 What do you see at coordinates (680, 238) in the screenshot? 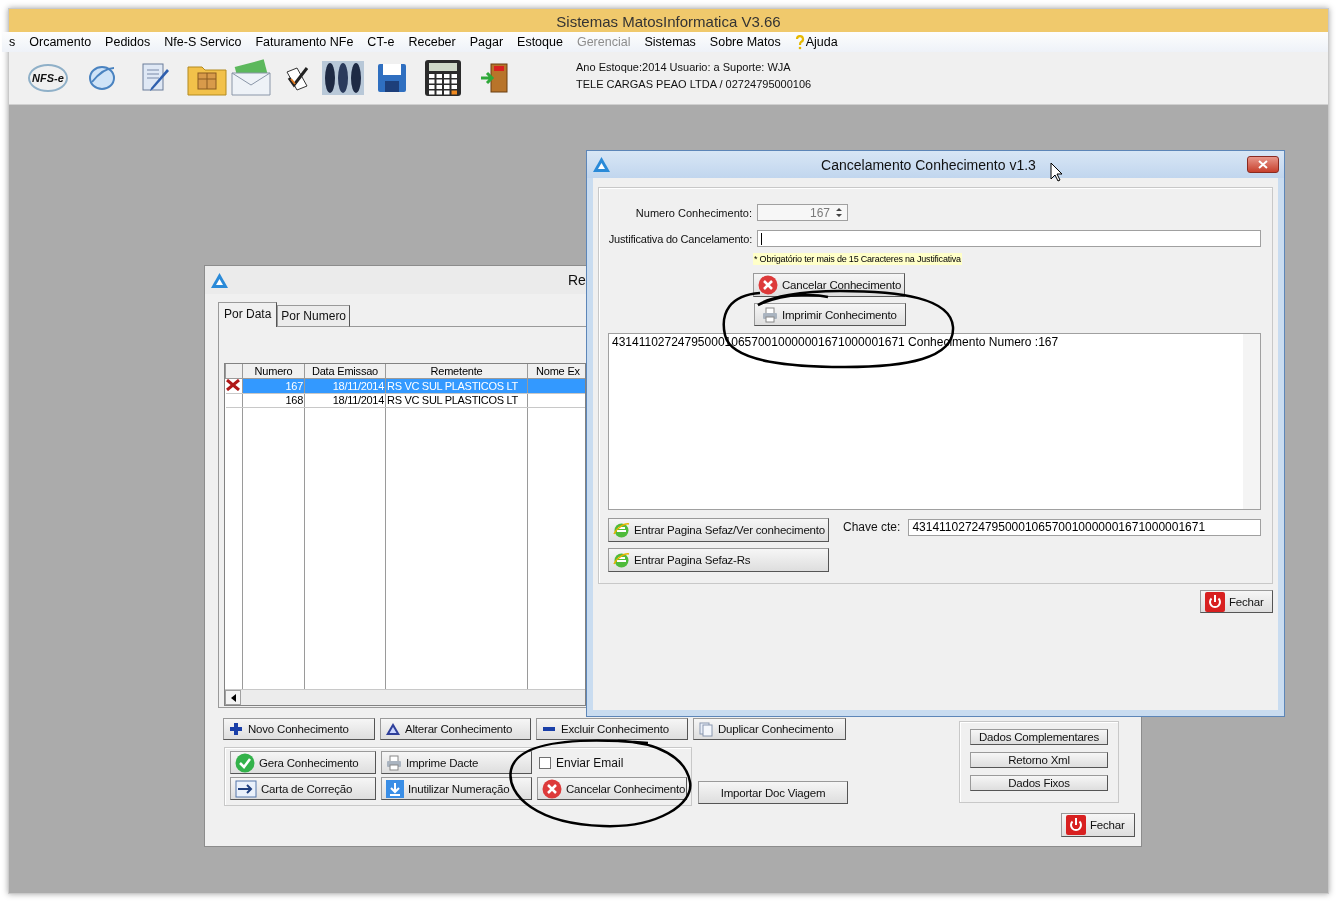
I see `field-label: Justificativa do Cancelamento:` at bounding box center [680, 238].